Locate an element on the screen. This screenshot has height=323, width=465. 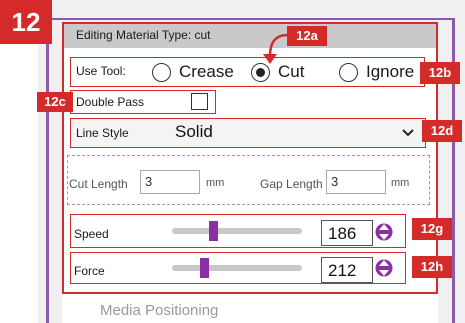
radio-option-cut: Cut is located at coordinates (277, 72).